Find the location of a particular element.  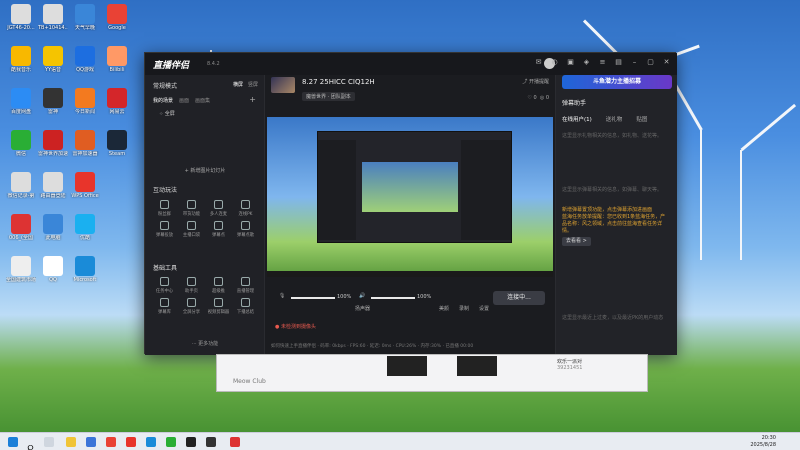

pin-icon: ▤ is located at coordinates (618, 62).